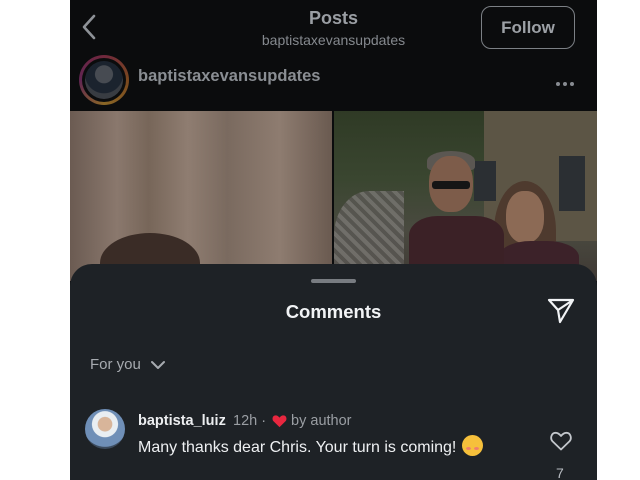  Describe the element at coordinates (321, 421) in the screenshot. I see `liked-by-author: by author` at that location.